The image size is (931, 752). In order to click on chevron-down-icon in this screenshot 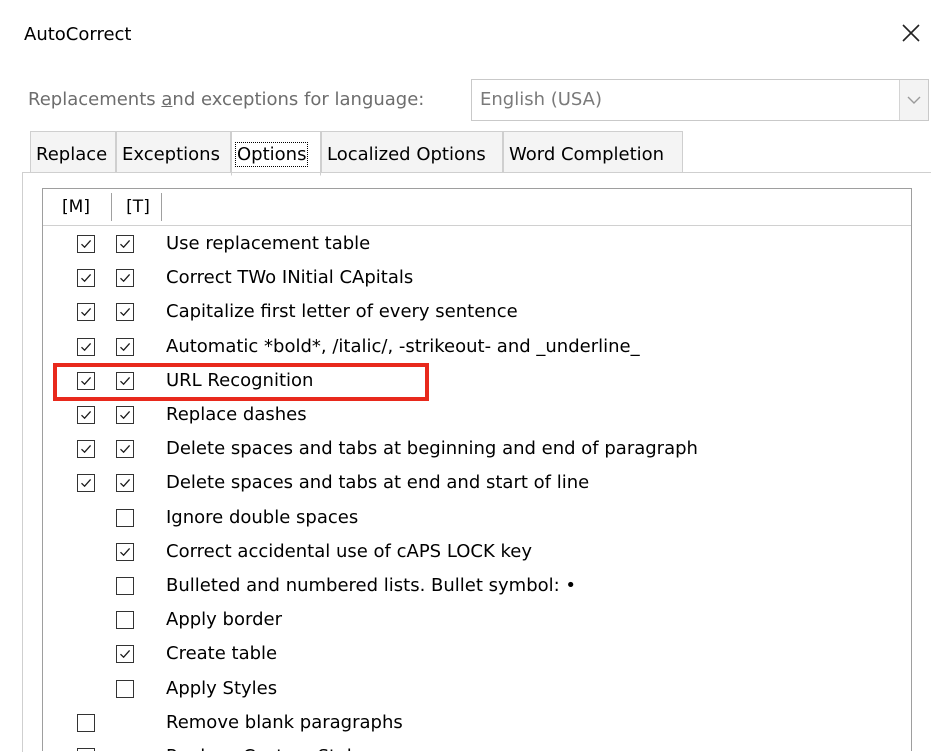, I will do `click(913, 100)`.